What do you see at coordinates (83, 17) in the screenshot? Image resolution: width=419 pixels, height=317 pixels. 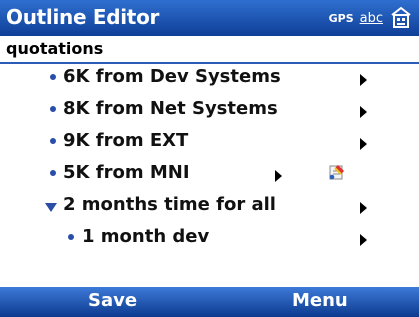 I see `app-title: Outline Editor` at bounding box center [83, 17].